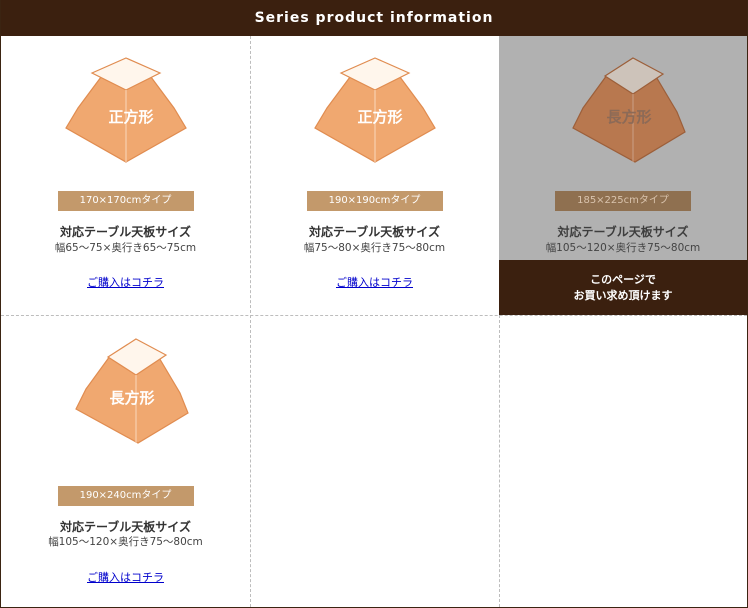  I want to click on size-badge: 170×170cmタイプ, so click(125, 201).